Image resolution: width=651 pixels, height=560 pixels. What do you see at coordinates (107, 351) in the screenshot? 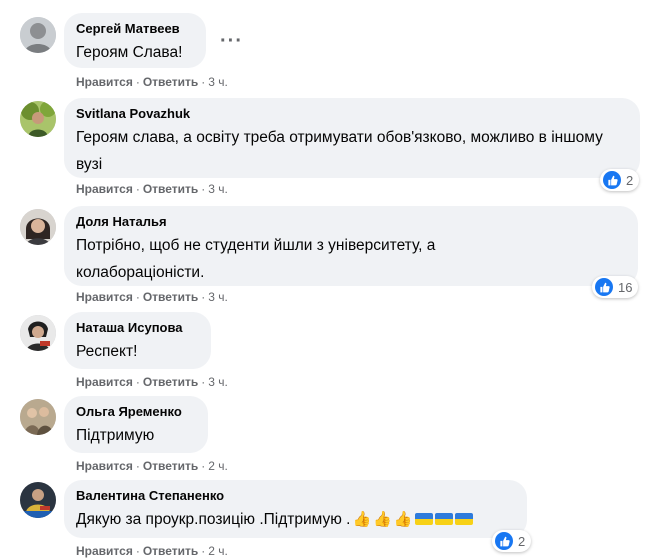
I see `comment-text: Респект!` at bounding box center [107, 351].